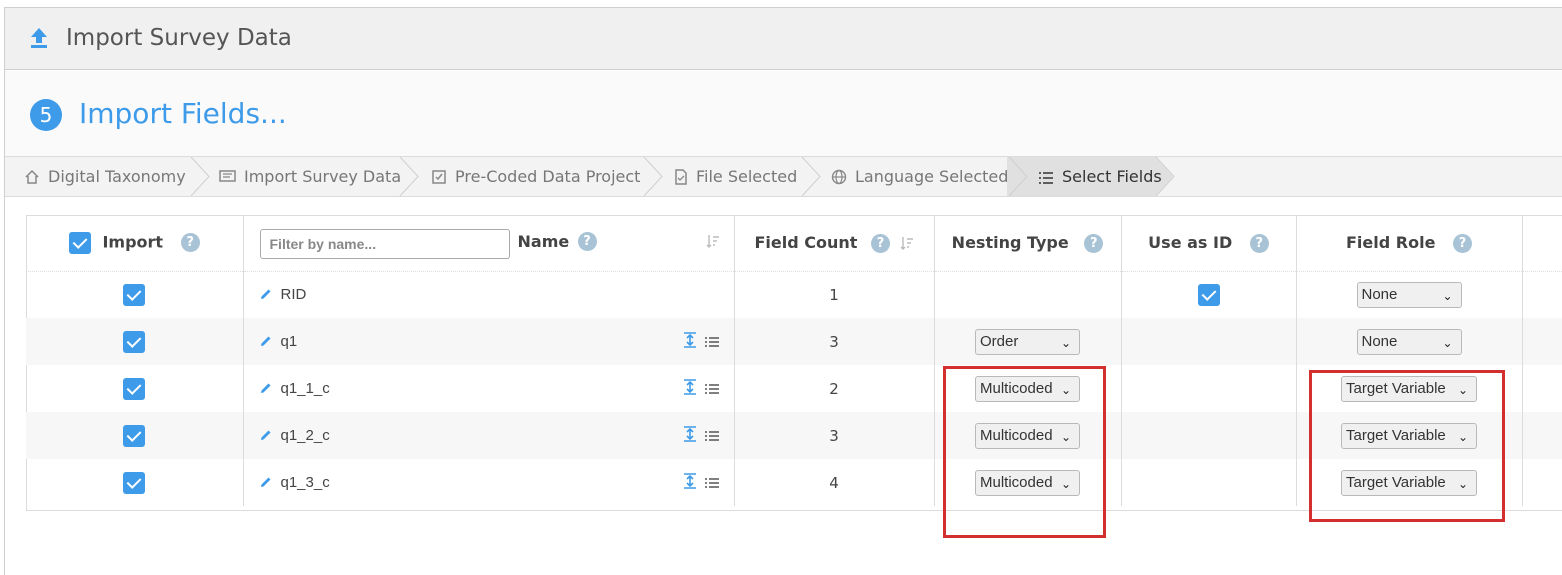 The height and width of the screenshot is (575, 1562). I want to click on column-label: Field Count, so click(806, 242).